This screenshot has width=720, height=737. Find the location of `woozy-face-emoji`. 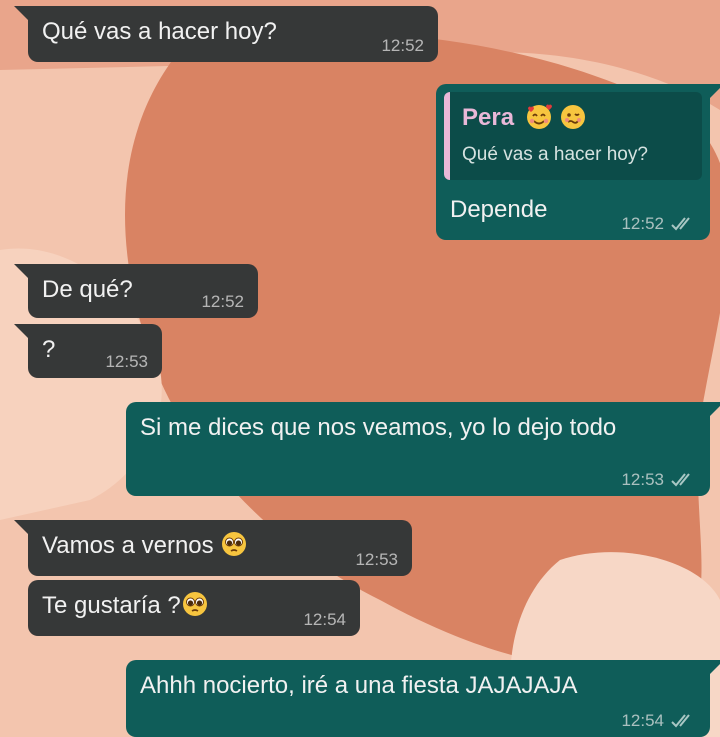

woozy-face-emoji is located at coordinates (573, 116).